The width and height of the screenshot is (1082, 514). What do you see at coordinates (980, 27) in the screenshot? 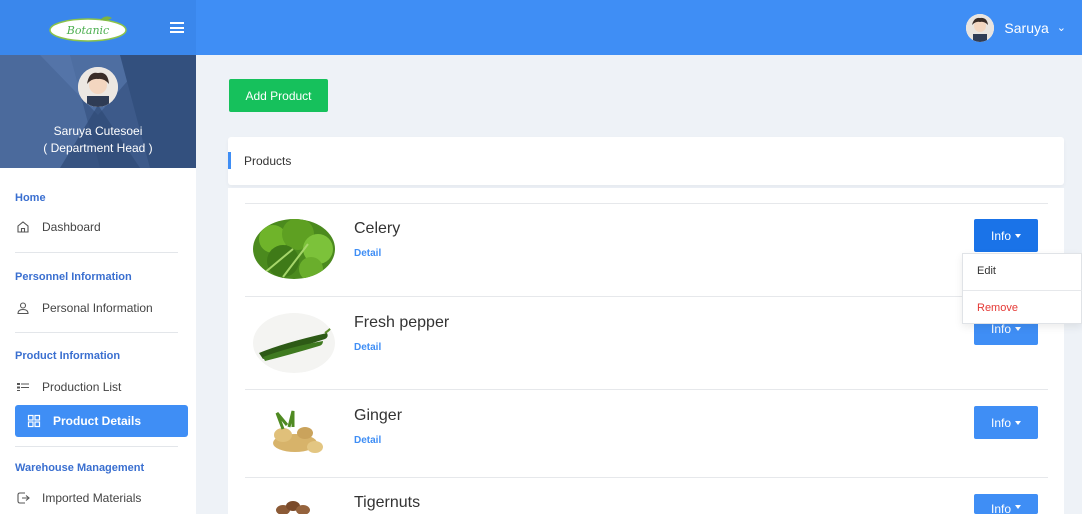
I see `avatar` at bounding box center [980, 27].